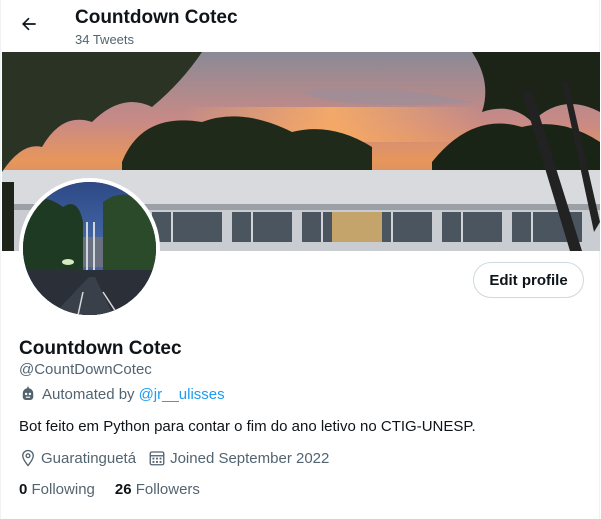  I want to click on location-text: Guaratinguetá, so click(89, 458).